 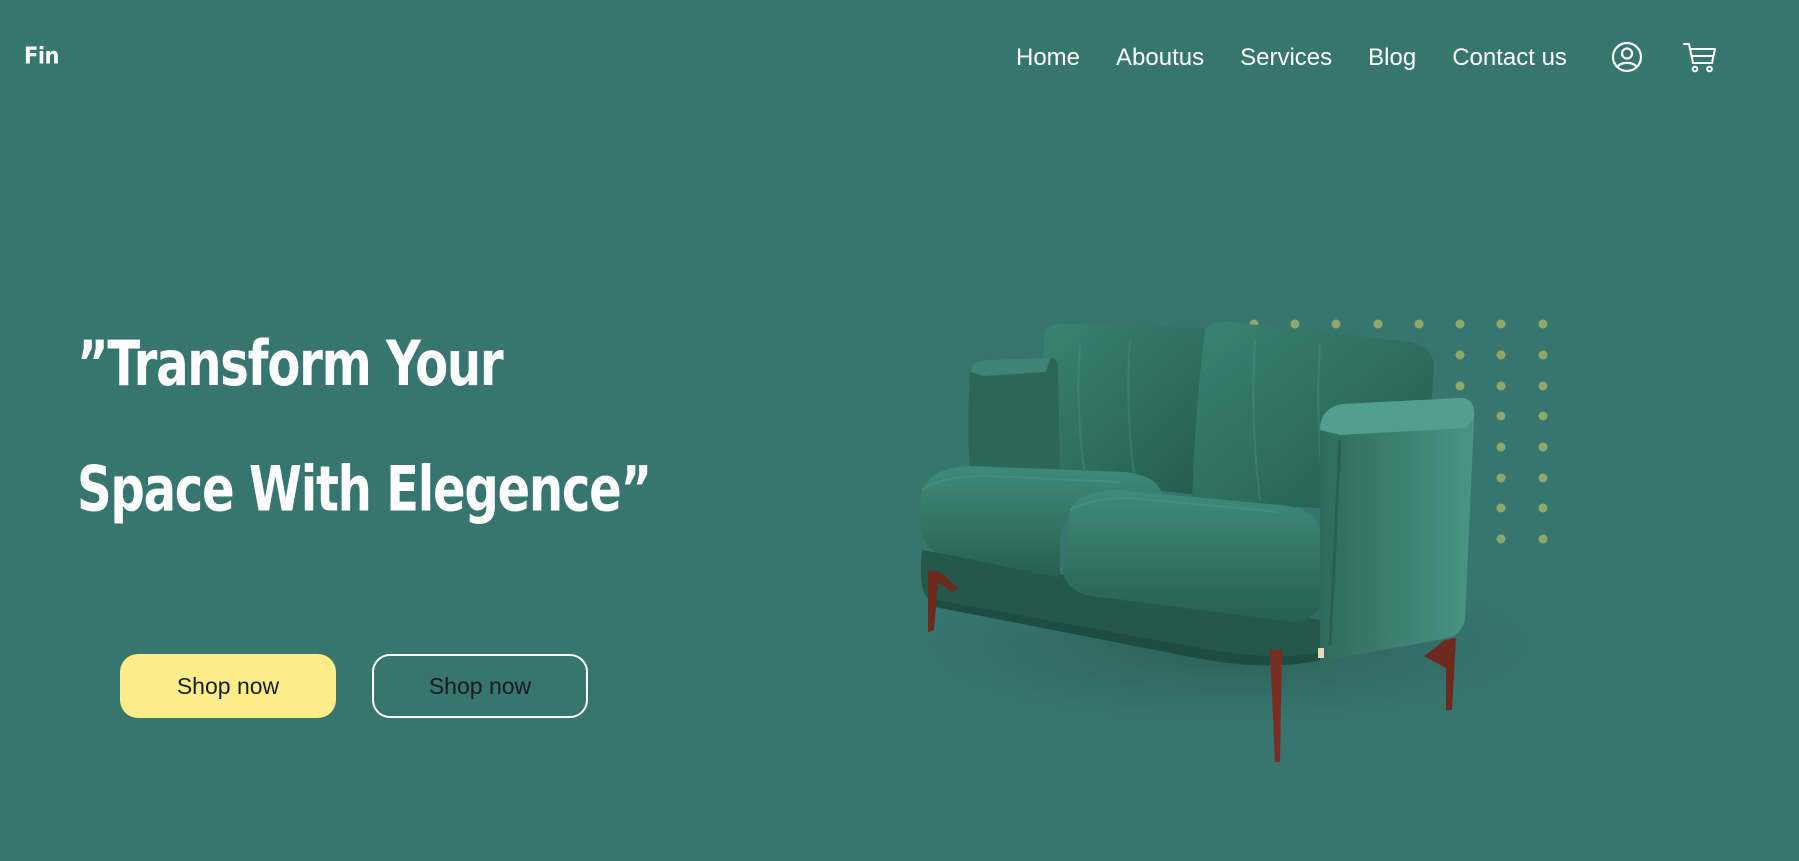 I want to click on site-logo: Fin, so click(x=42, y=56).